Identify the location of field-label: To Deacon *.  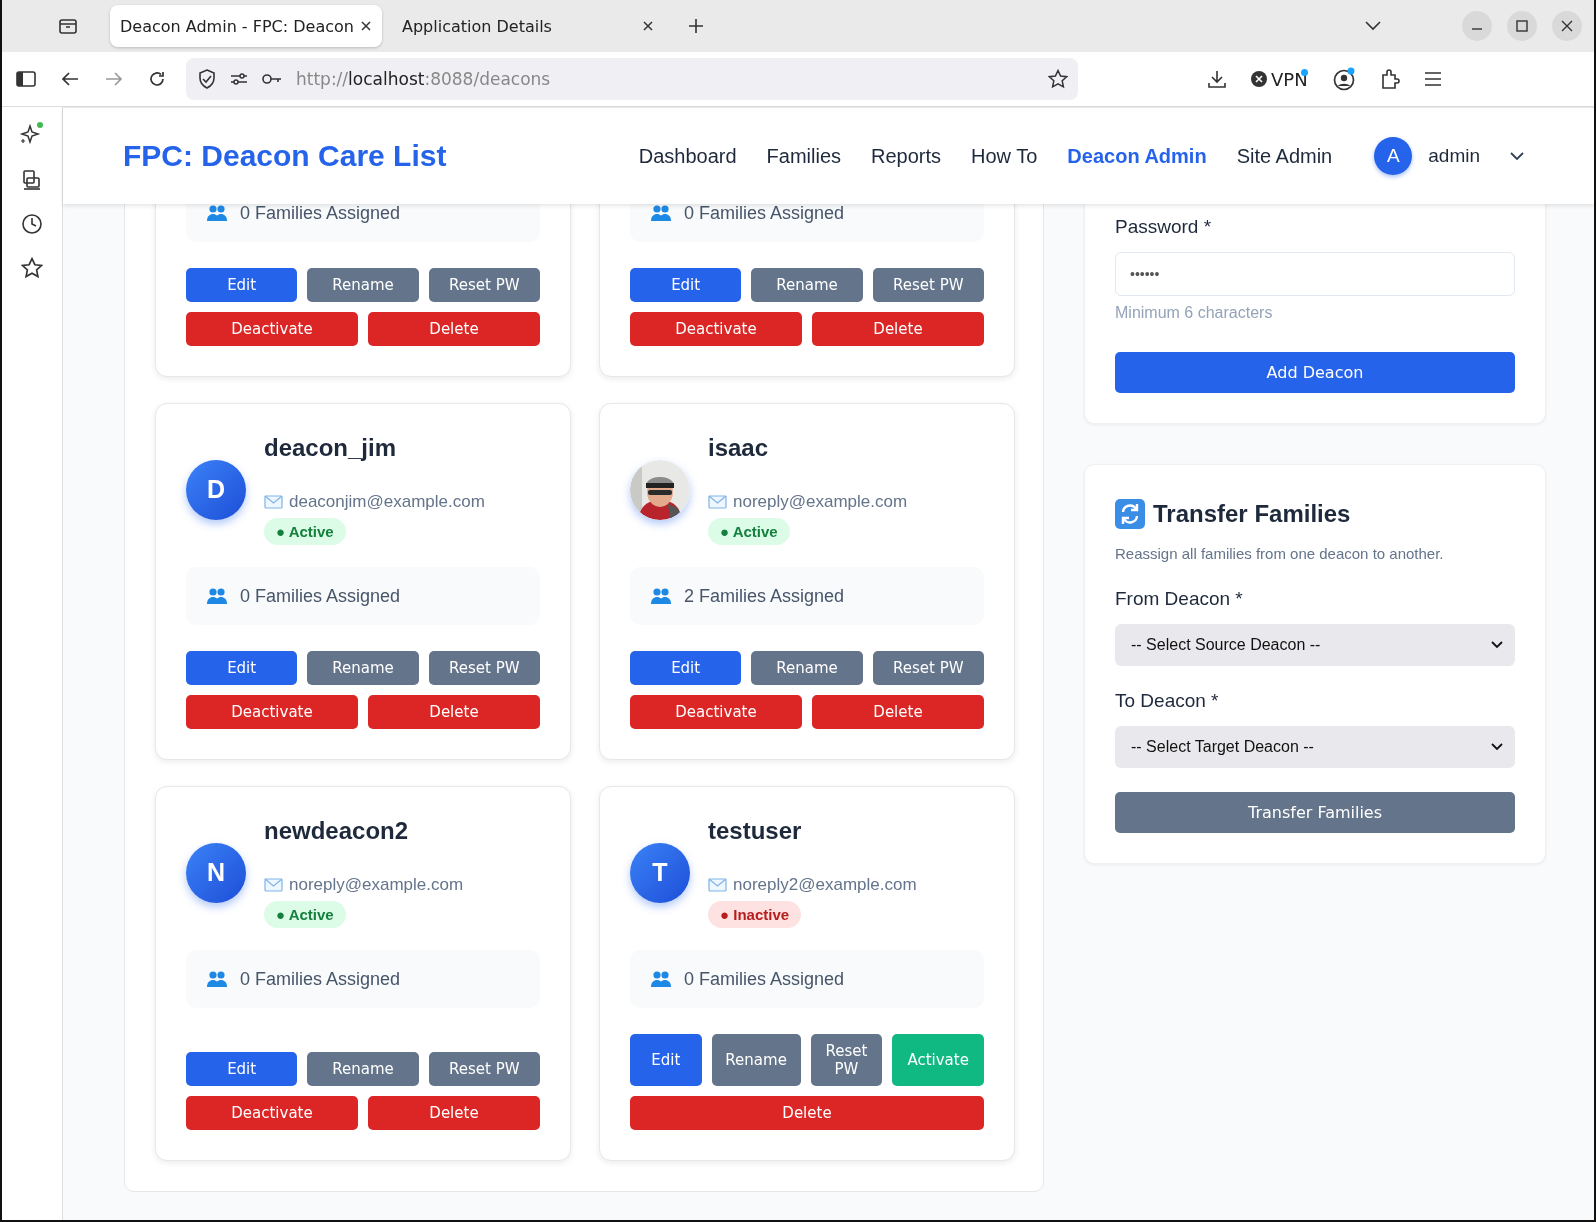
(1167, 701).